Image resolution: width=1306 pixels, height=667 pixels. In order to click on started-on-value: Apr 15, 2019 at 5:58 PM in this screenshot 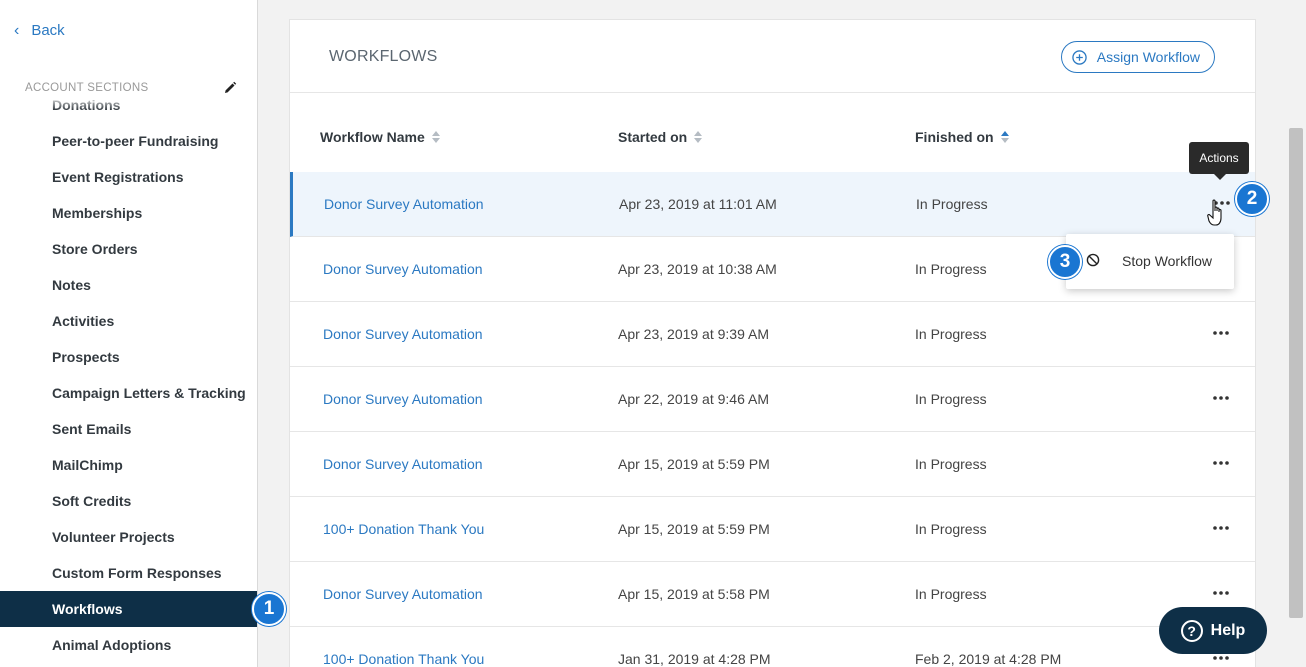, I will do `click(694, 594)`.